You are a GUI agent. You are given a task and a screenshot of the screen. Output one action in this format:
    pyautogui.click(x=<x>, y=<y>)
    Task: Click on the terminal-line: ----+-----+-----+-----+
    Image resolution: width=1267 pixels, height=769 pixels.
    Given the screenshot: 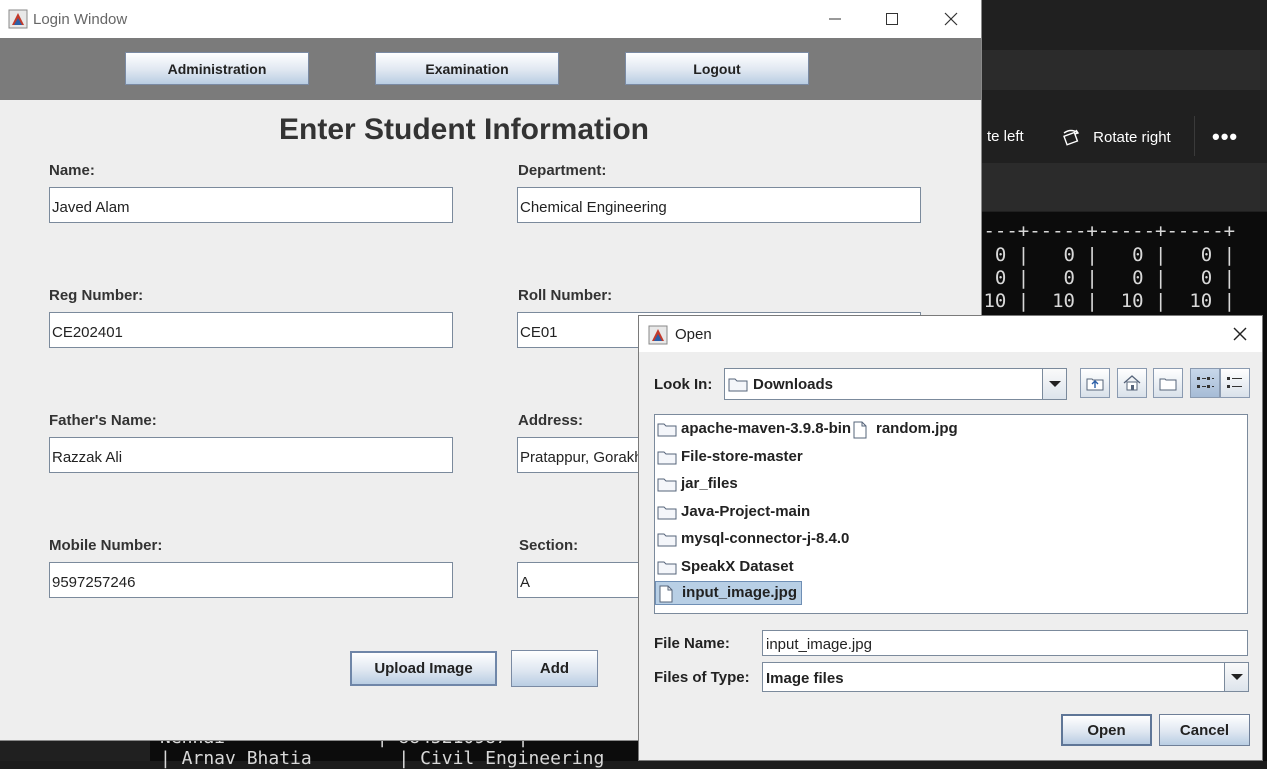 What is the action you would take?
    pyautogui.click(x=1104, y=231)
    